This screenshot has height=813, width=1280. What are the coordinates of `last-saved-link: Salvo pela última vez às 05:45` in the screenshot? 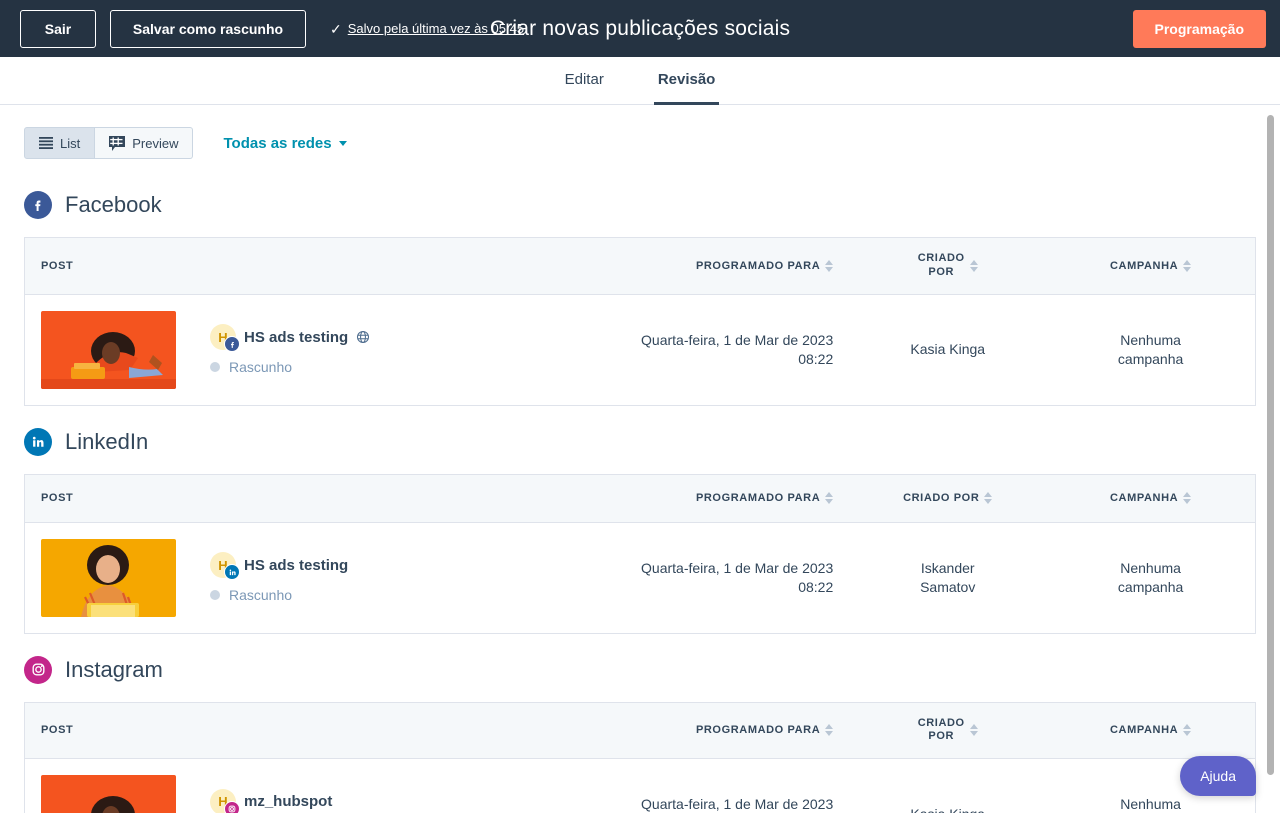 It's located at (436, 28).